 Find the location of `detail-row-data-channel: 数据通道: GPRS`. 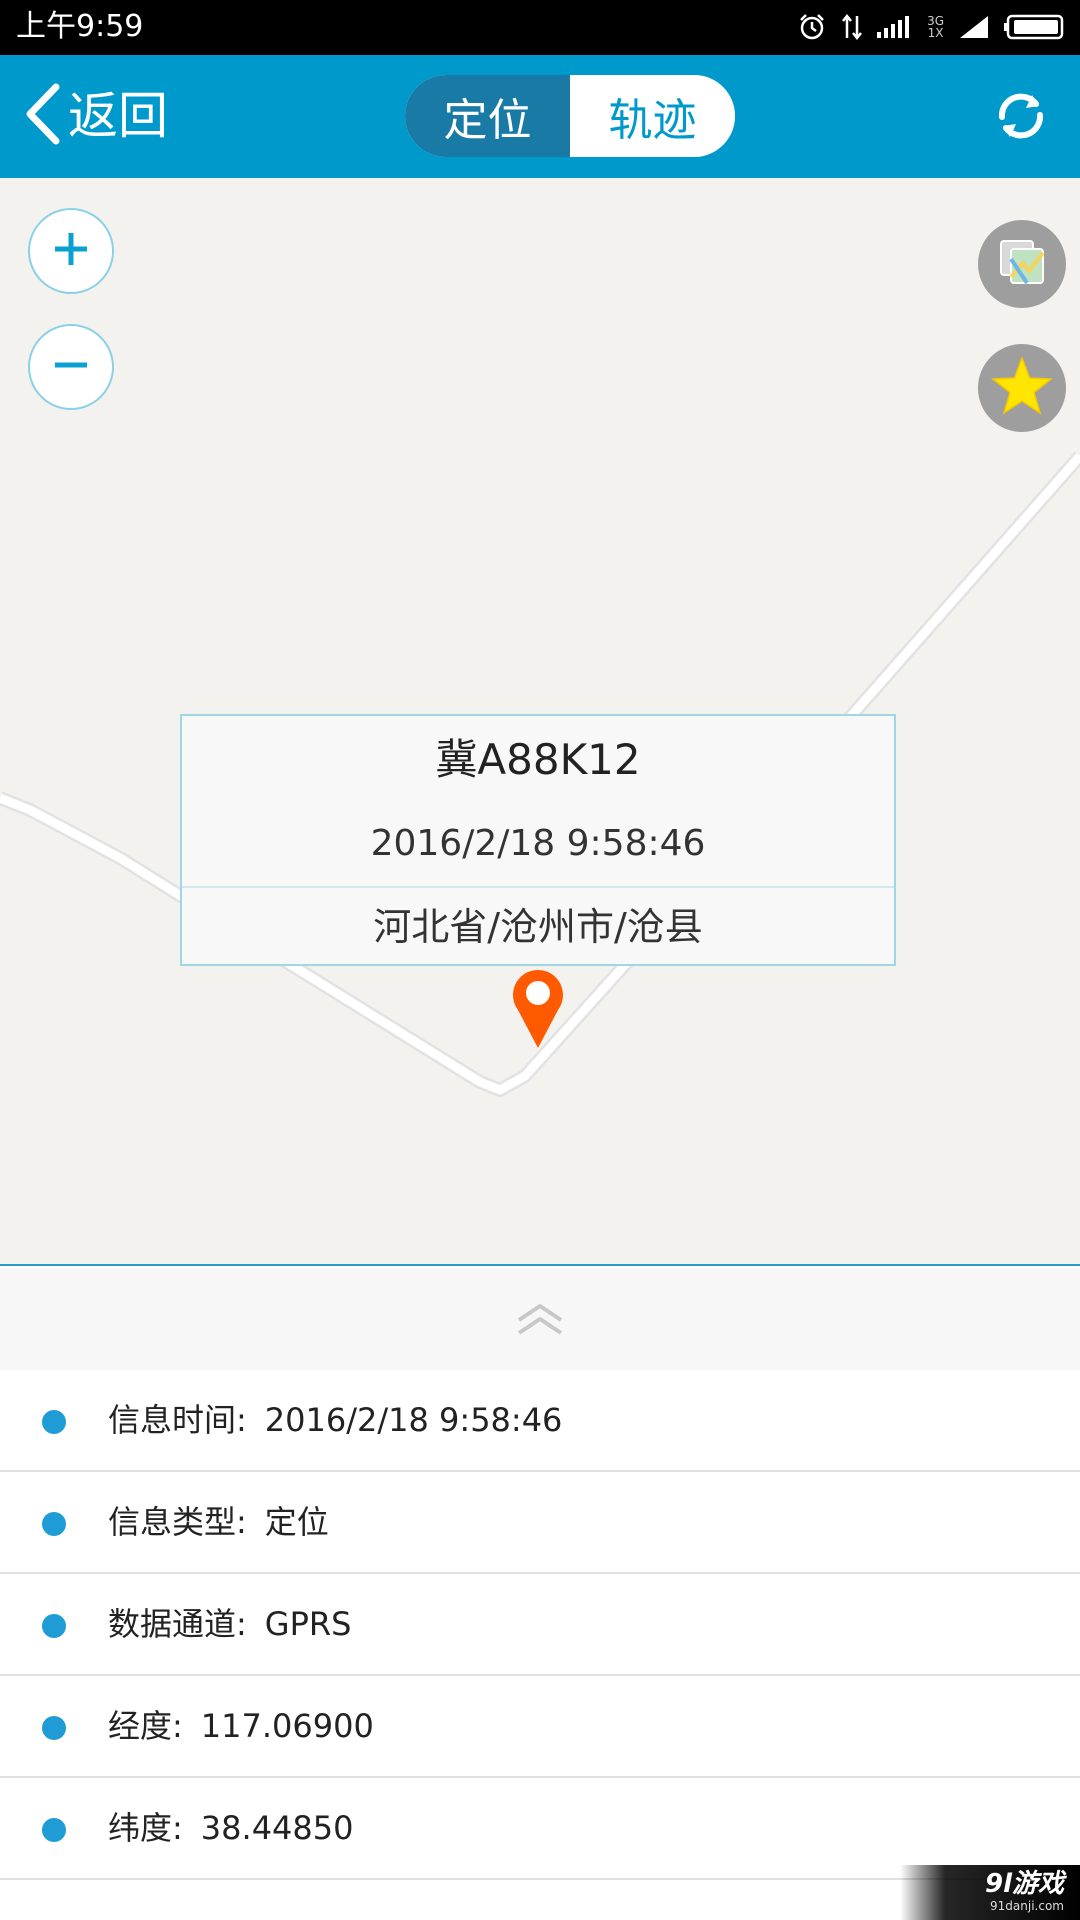

detail-row-data-channel: 数据通道: GPRS is located at coordinates (540, 1625).